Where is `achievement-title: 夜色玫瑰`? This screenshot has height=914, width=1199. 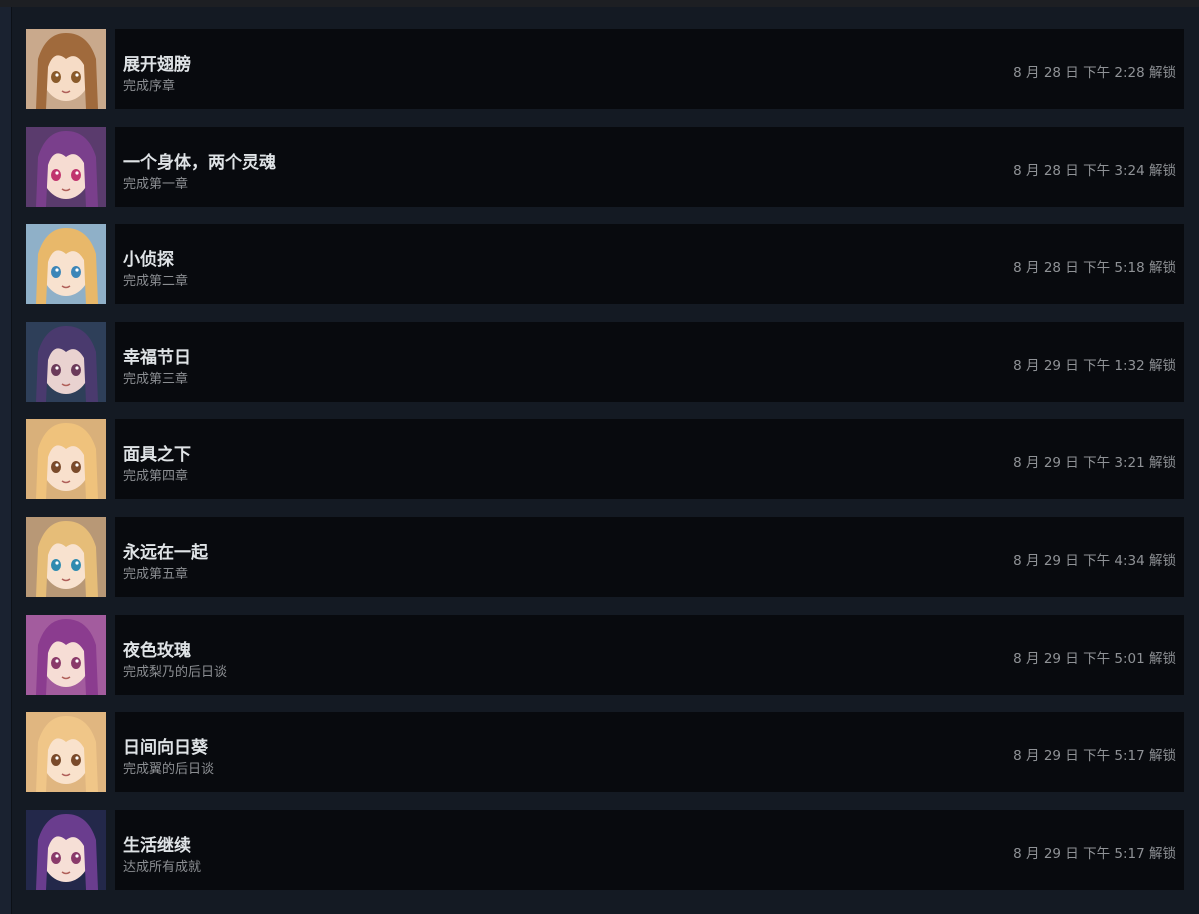
achievement-title: 夜色玫瑰 is located at coordinates (157, 650).